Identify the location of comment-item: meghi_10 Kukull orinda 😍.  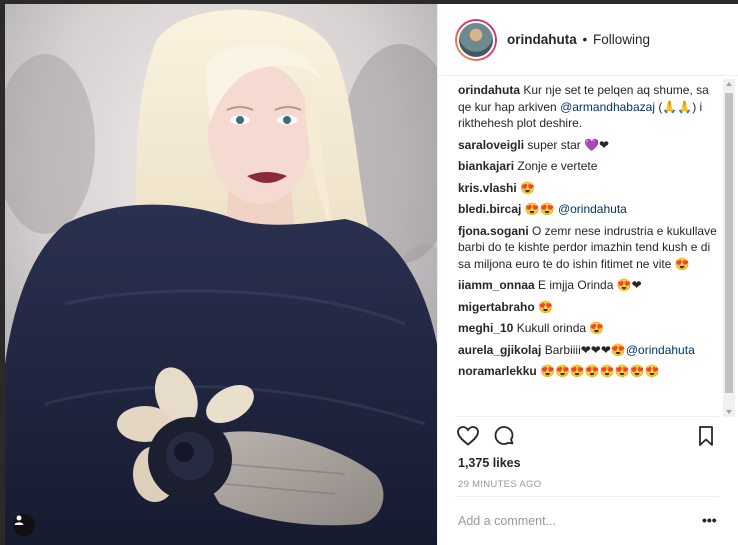
(589, 328).